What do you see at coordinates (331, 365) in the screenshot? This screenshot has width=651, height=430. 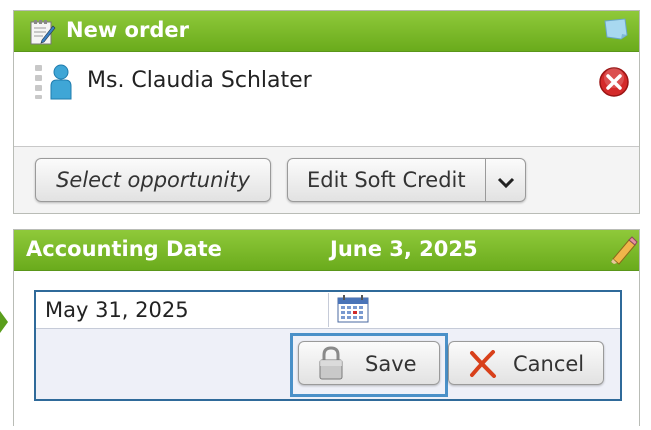 I see `lock-icon` at bounding box center [331, 365].